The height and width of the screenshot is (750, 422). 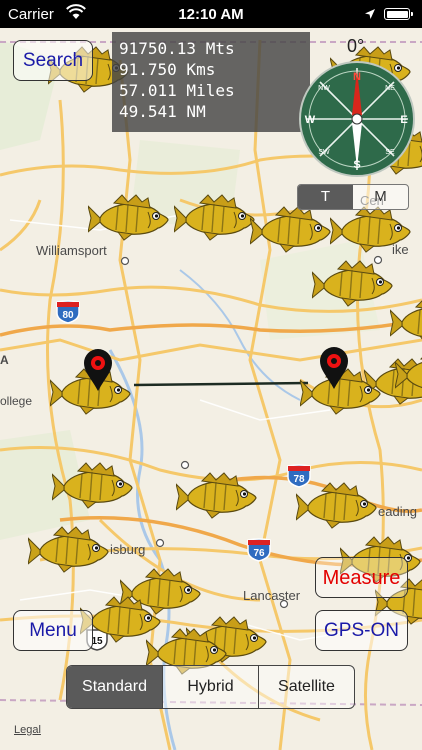 What do you see at coordinates (380, 197) in the screenshot?
I see `tm-option-m: M` at bounding box center [380, 197].